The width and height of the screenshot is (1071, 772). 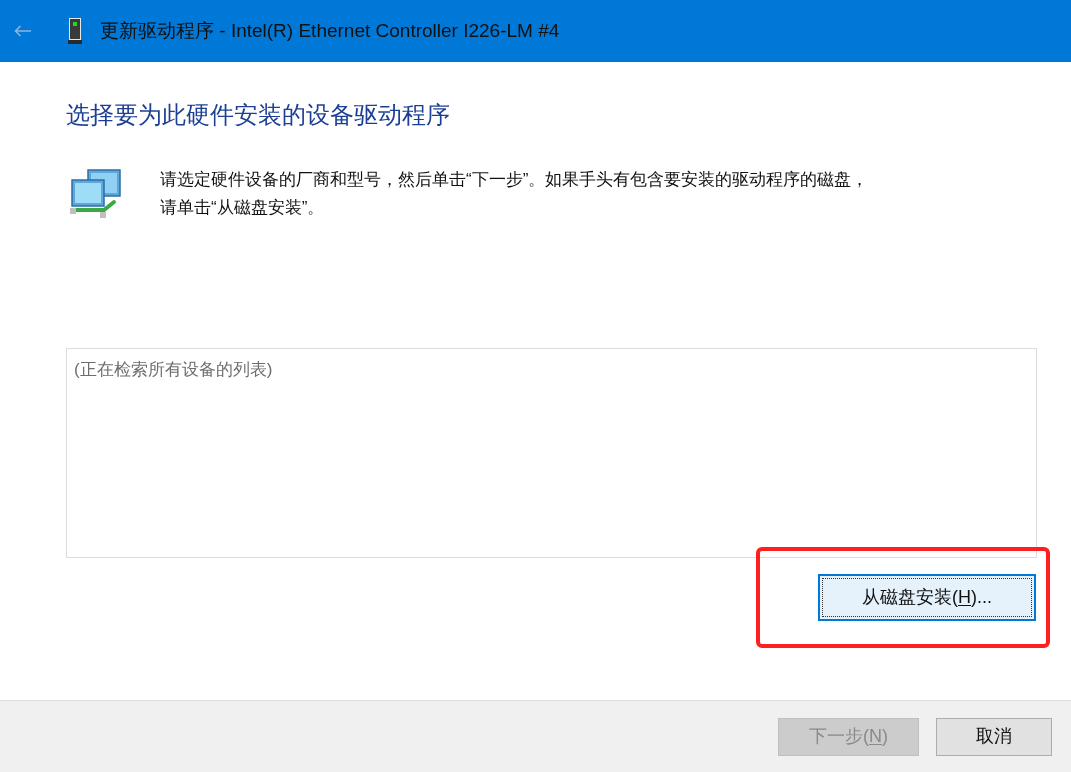 What do you see at coordinates (330, 30) in the screenshot?
I see `window-title: 更新驱动程序 - Intel(R) Ethernet Controller I226-LM #4` at bounding box center [330, 30].